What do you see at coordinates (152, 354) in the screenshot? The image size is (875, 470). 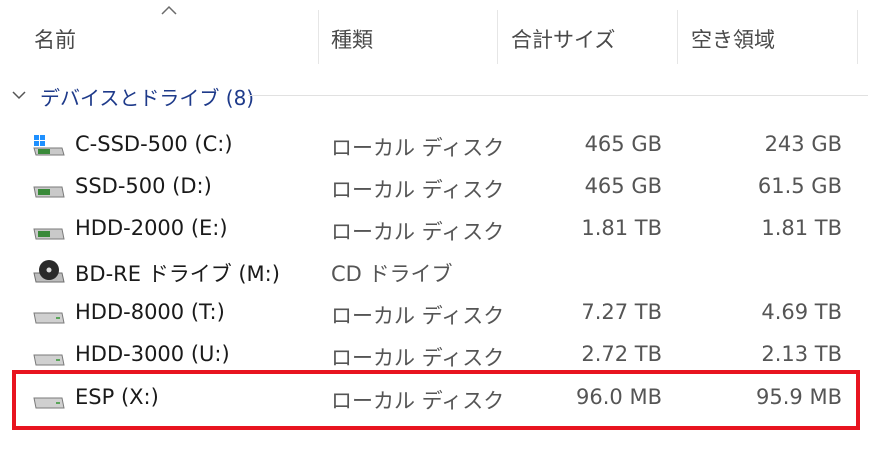 I see `drive-name: HDD-3000 (U:)` at bounding box center [152, 354].